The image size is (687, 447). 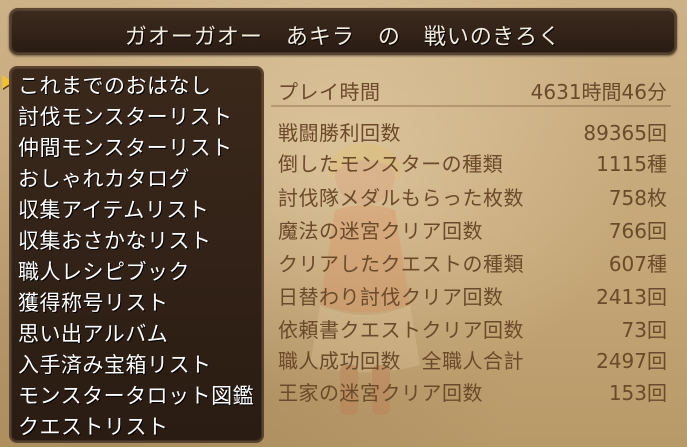 I want to click on stat-label: 日替わり討伐クリア回数, so click(x=391, y=297).